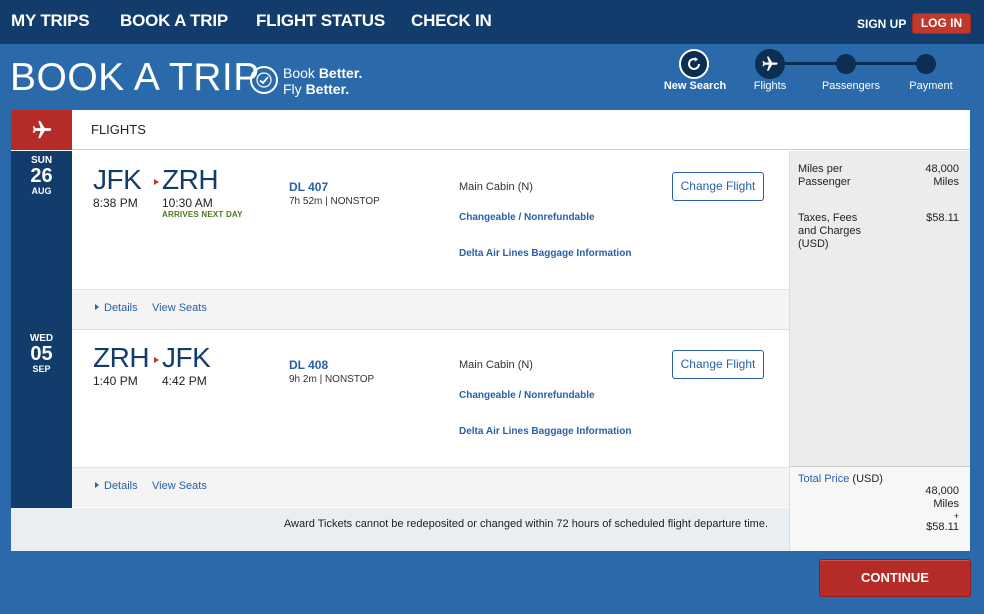 The image size is (984, 614). Describe the element at coordinates (118, 129) in the screenshot. I see `section-title: FLIGHTS` at that location.